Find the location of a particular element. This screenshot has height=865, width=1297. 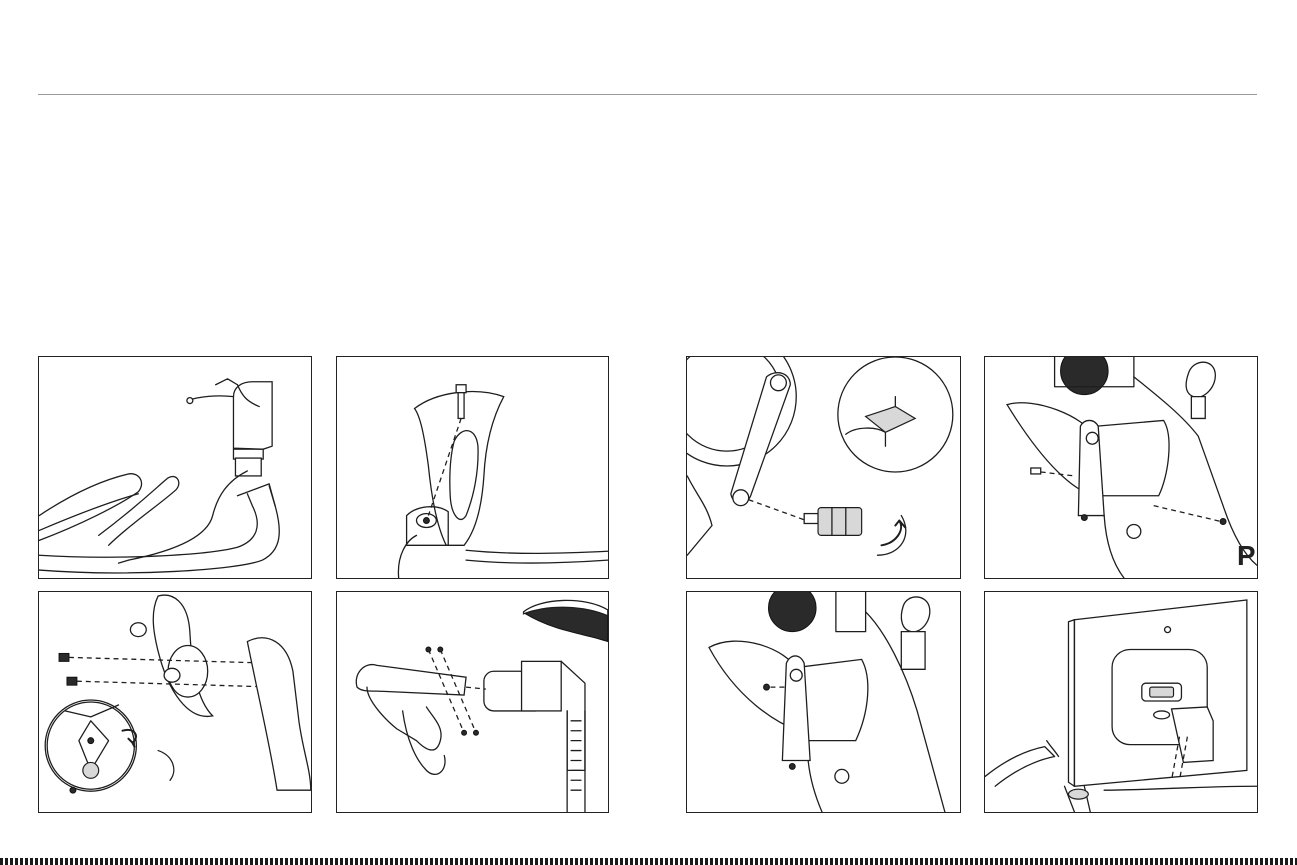

bottle-holder-icon is located at coordinates (177, 694).